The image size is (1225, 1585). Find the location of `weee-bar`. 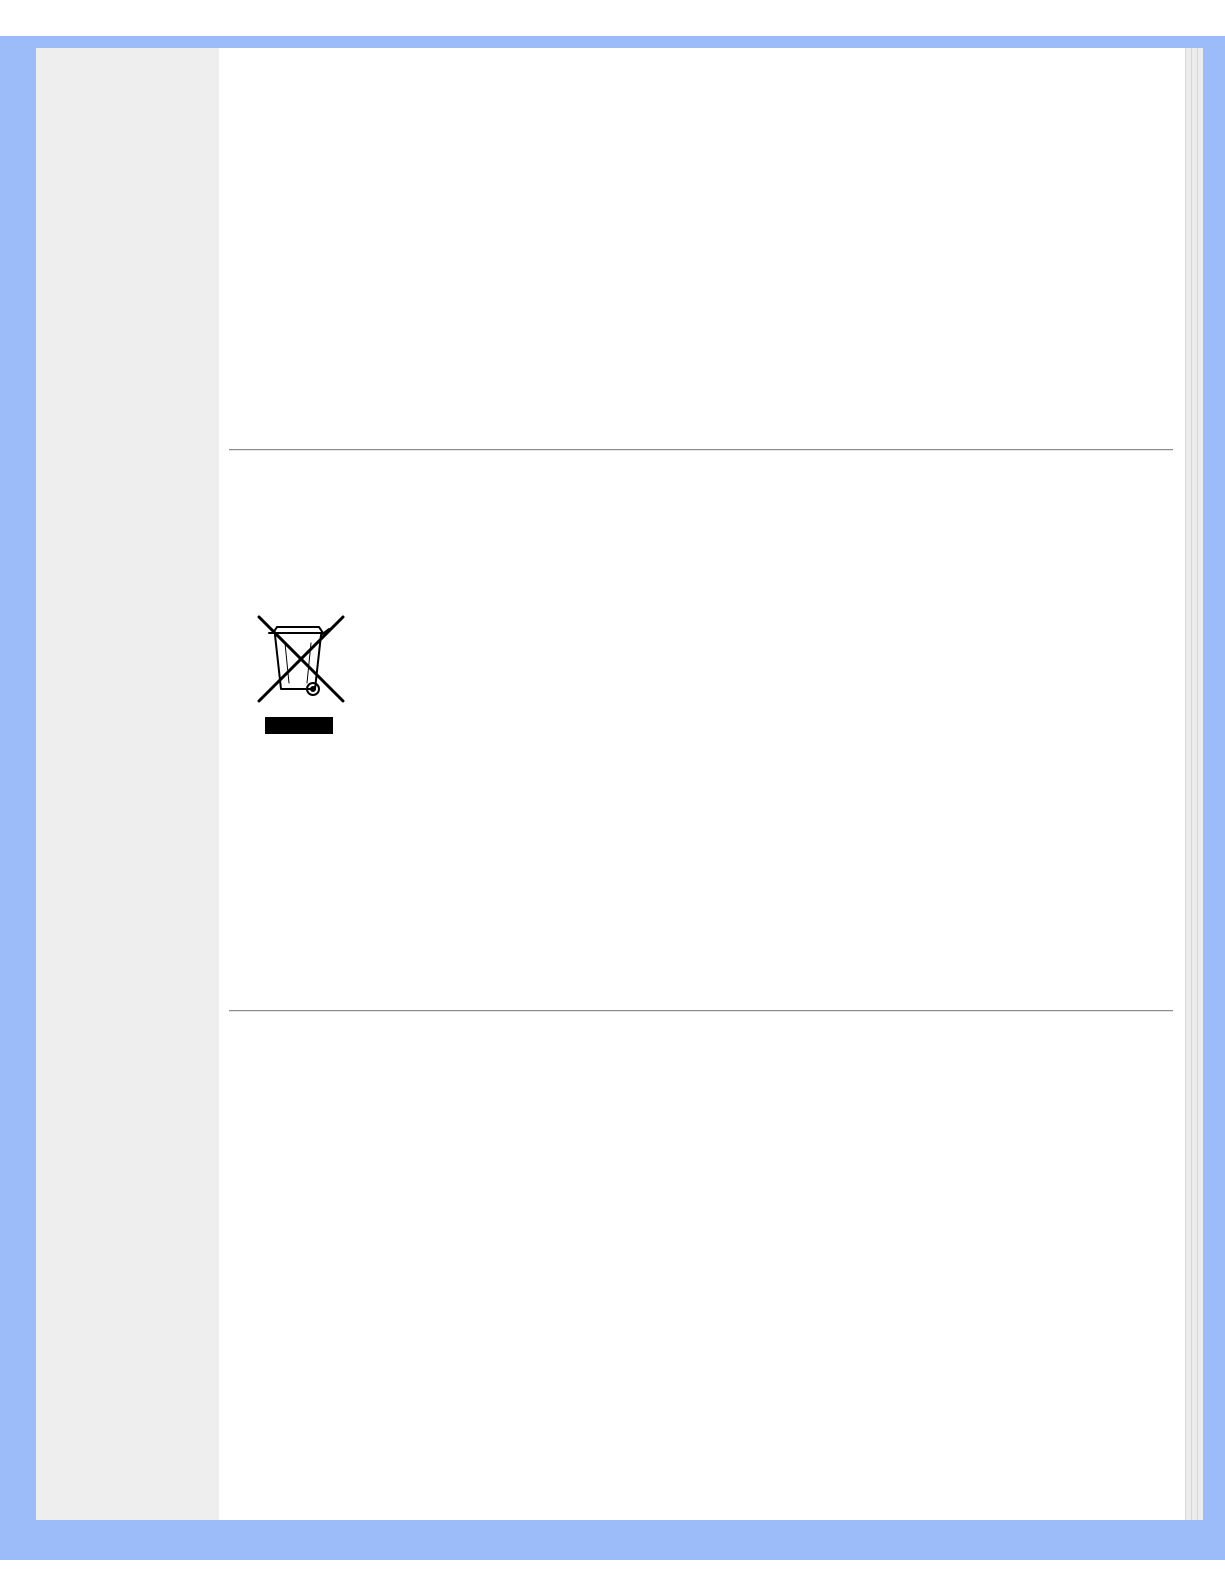

weee-bar is located at coordinates (299, 725).